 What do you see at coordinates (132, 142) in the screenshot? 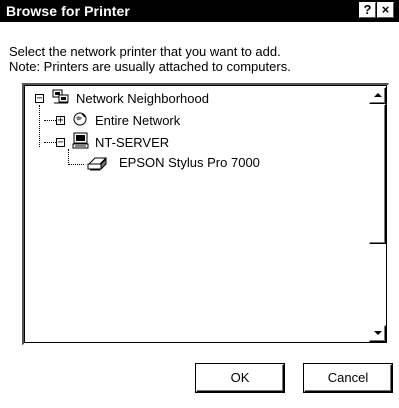
I see `tree-node-label: NT-SERVER` at bounding box center [132, 142].